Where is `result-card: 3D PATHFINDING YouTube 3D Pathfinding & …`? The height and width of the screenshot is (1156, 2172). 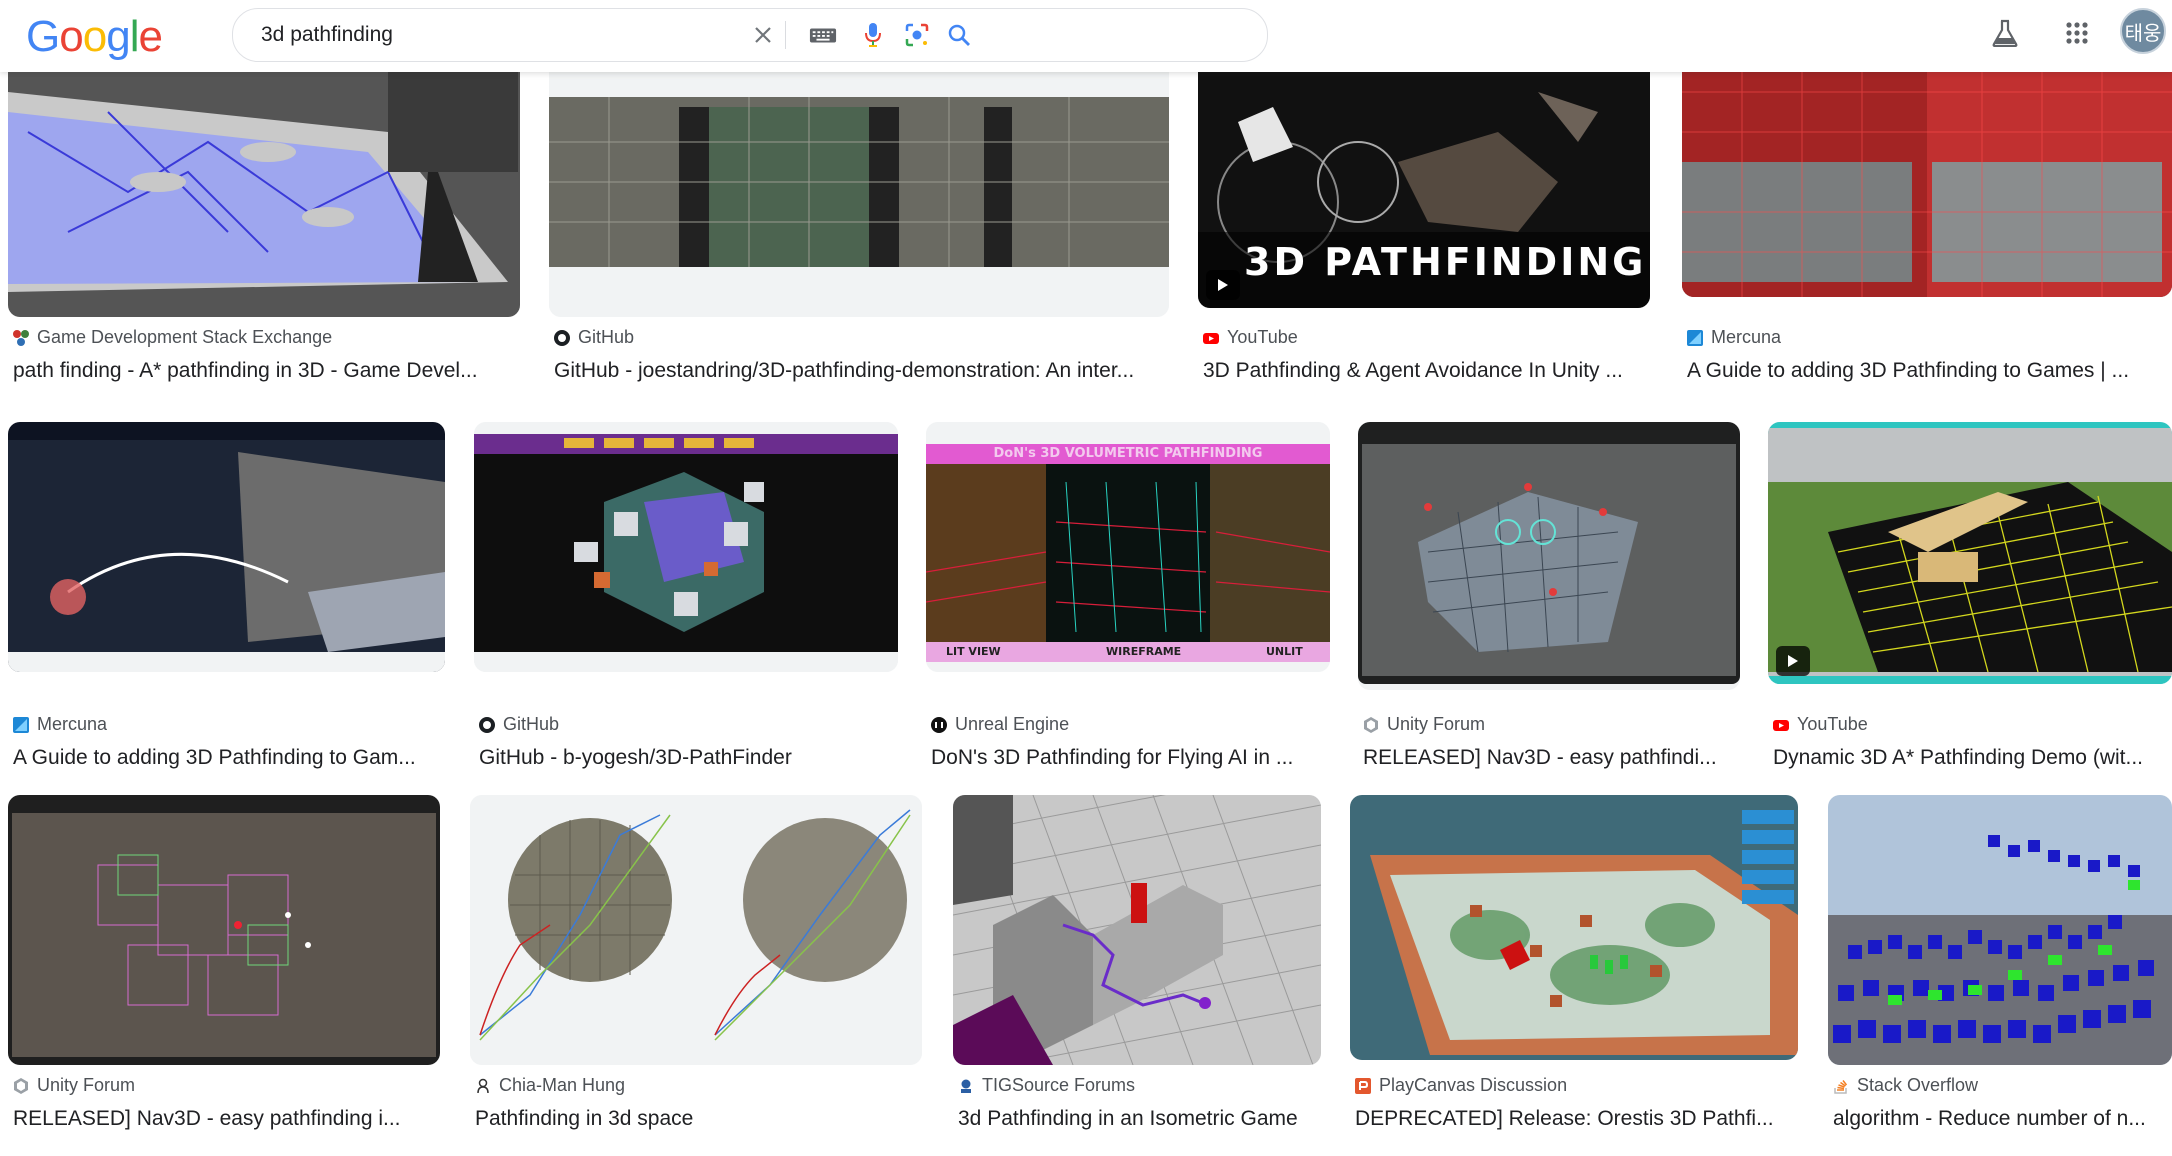 result-card: 3D PATHFINDING YouTube 3D Pathfinding & … is located at coordinates (1424, 222).